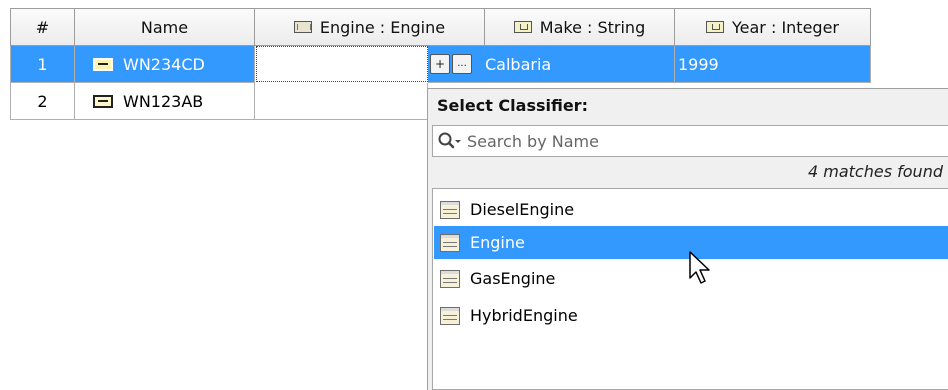 This screenshot has width=948, height=390. I want to click on column-header-year: Year : Integer, so click(773, 27).